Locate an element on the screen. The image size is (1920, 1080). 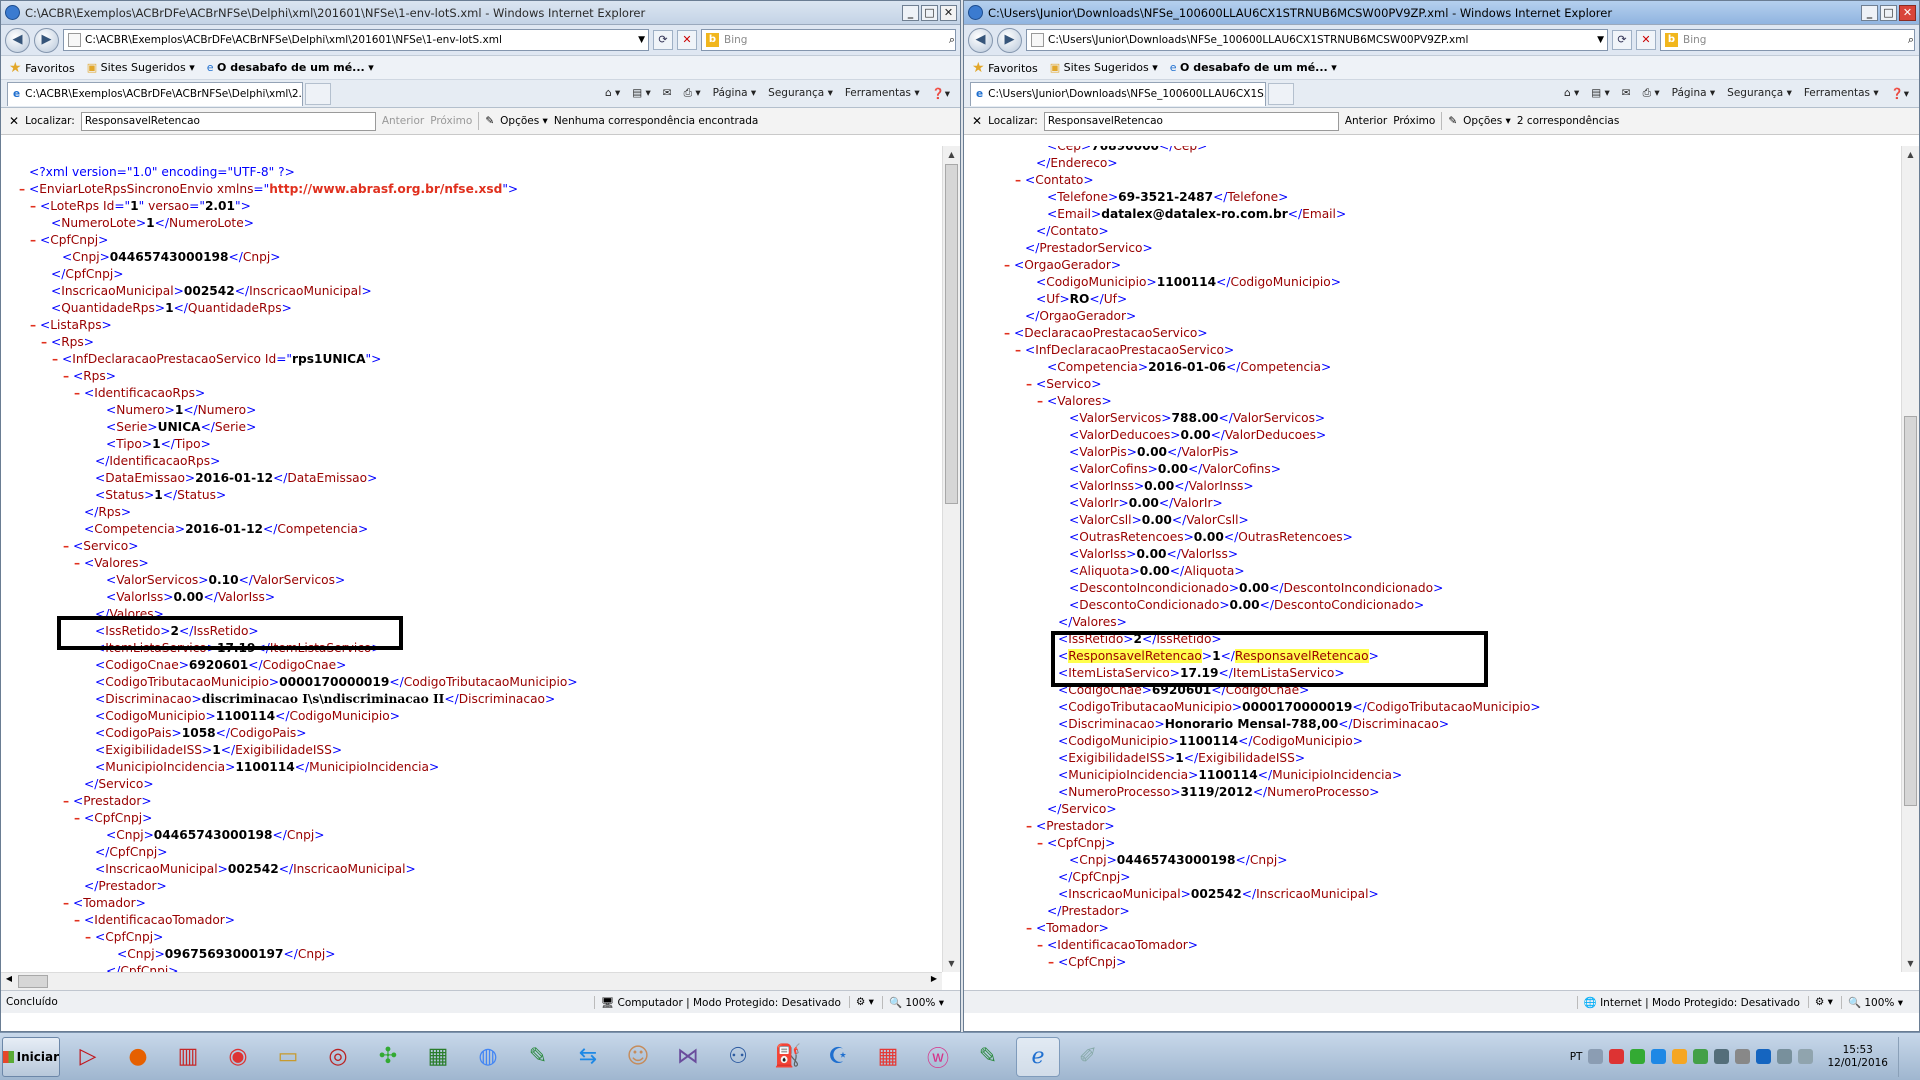
maximize-button: □ is located at coordinates (1888, 12).